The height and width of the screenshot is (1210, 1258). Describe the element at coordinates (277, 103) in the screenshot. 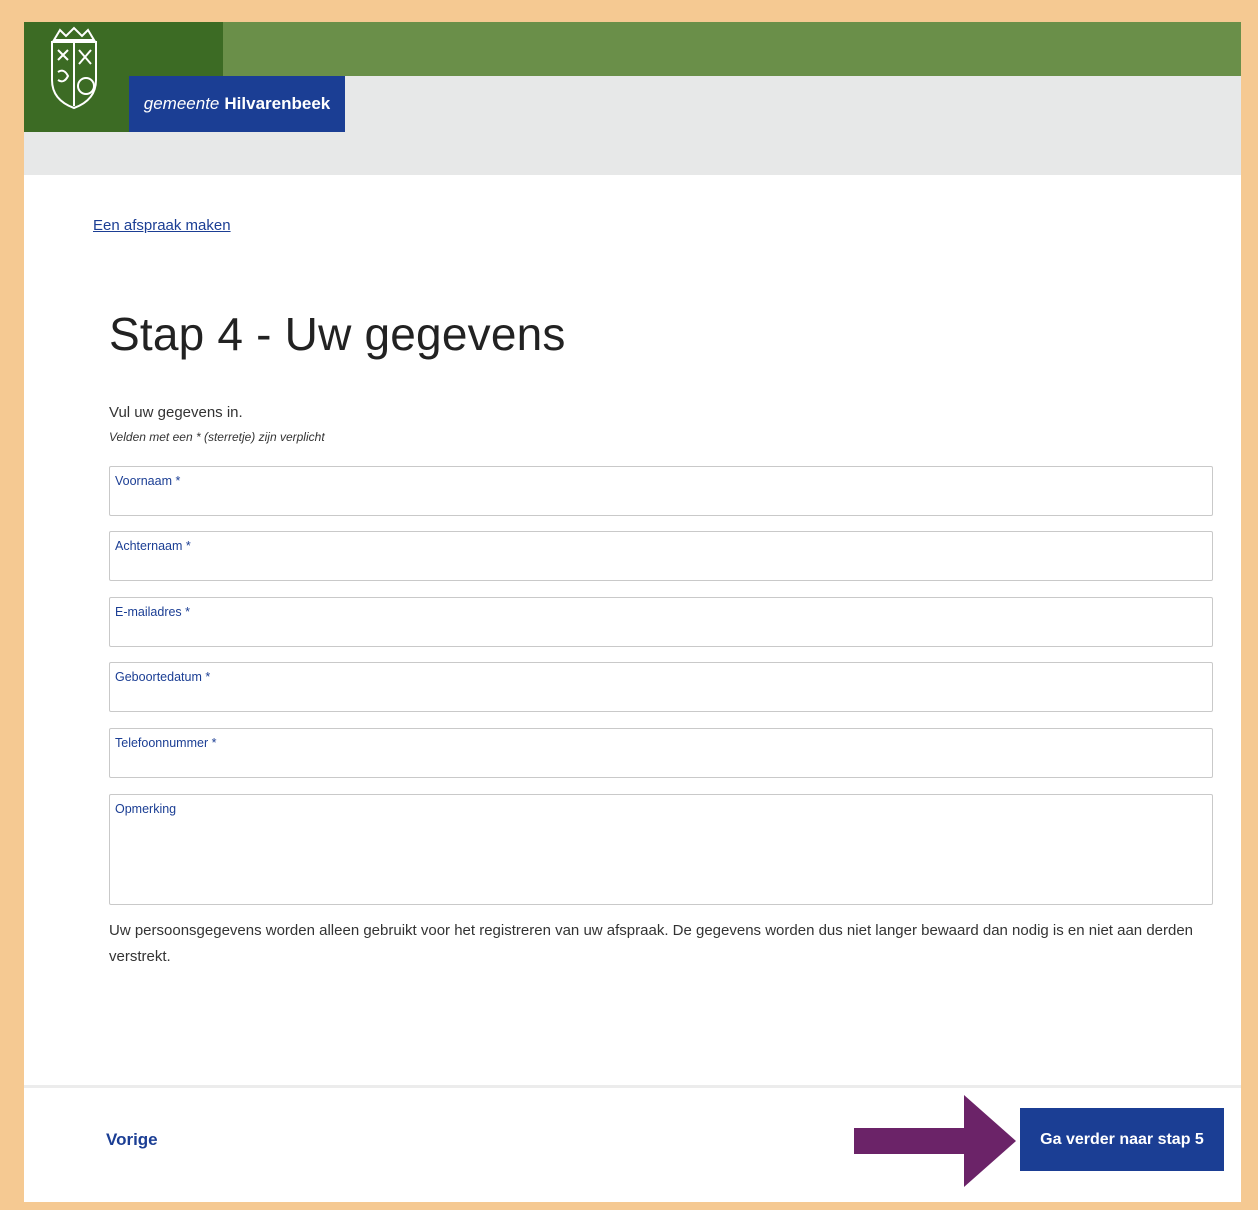

I see `brand-name: Hilvarenbeek` at that location.